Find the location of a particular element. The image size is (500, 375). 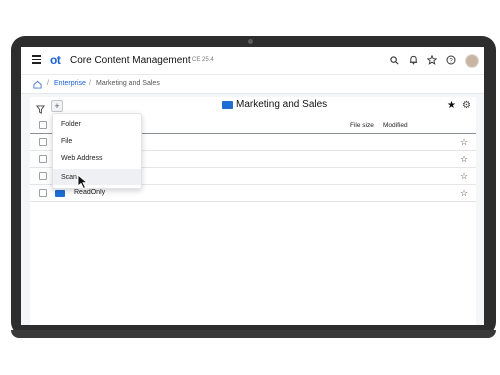

filter-icon is located at coordinates (41, 107).